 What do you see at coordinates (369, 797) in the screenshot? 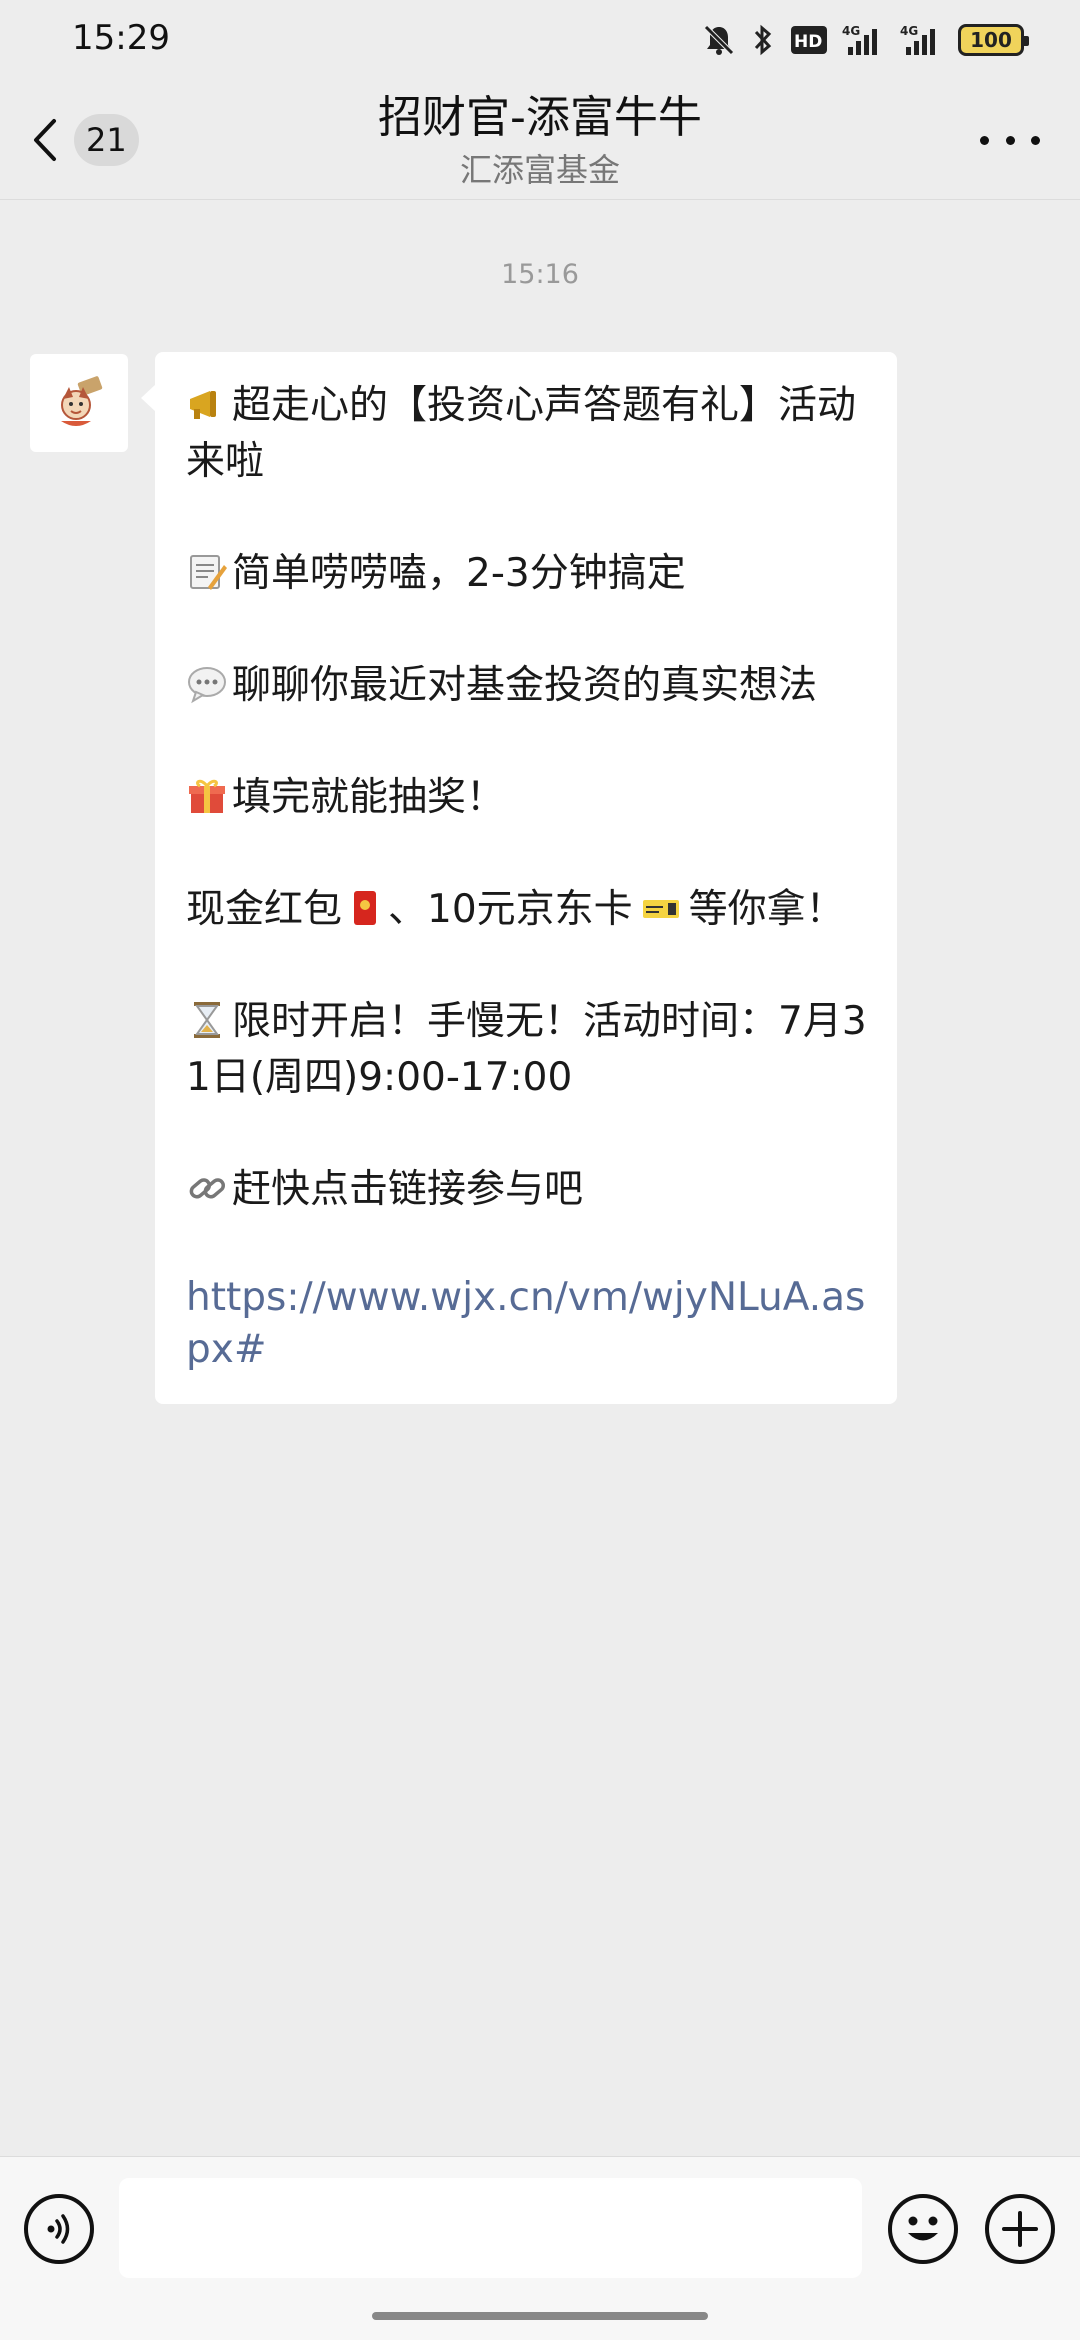
I see `message-text-4: 填完就能抽奖！` at bounding box center [369, 797].